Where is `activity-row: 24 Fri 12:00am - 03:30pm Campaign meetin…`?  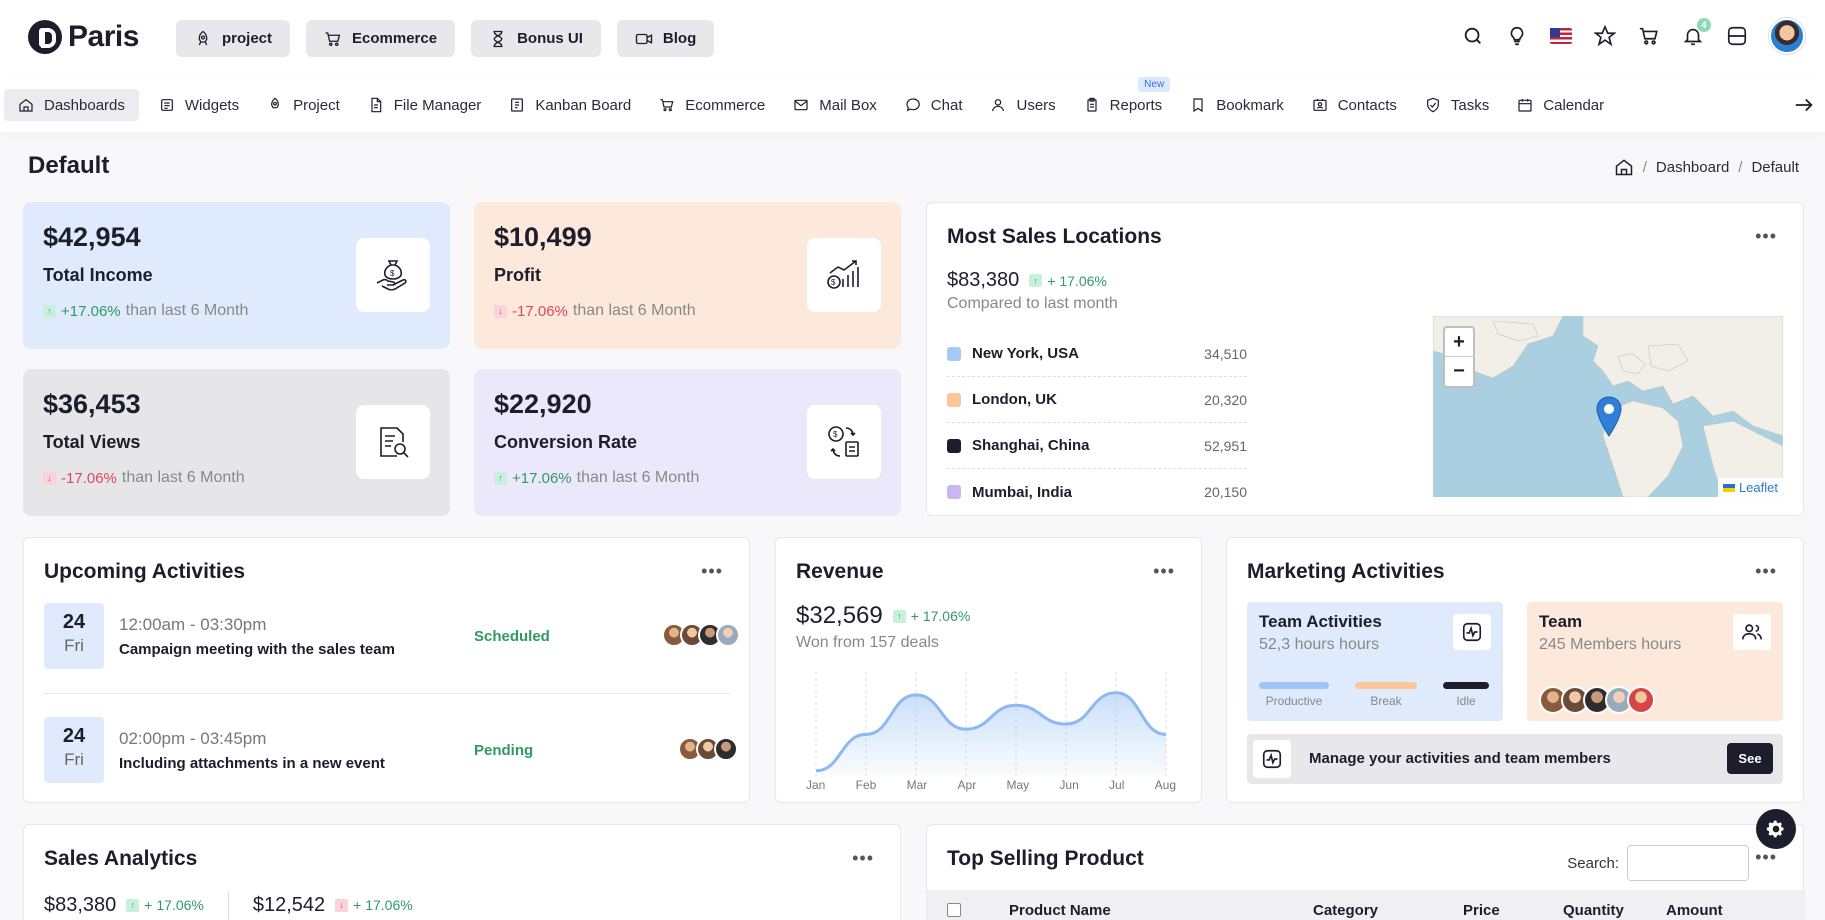 activity-row: 24 Fri 12:00am - 03:30pm Campaign meetin… is located at coordinates (392, 638).